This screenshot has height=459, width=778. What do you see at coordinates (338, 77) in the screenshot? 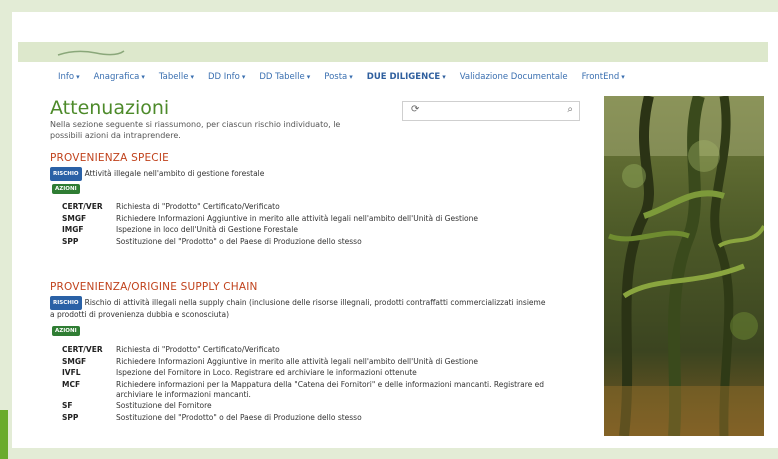
I see `nav-item-posta: Posta ▾` at bounding box center [338, 77].